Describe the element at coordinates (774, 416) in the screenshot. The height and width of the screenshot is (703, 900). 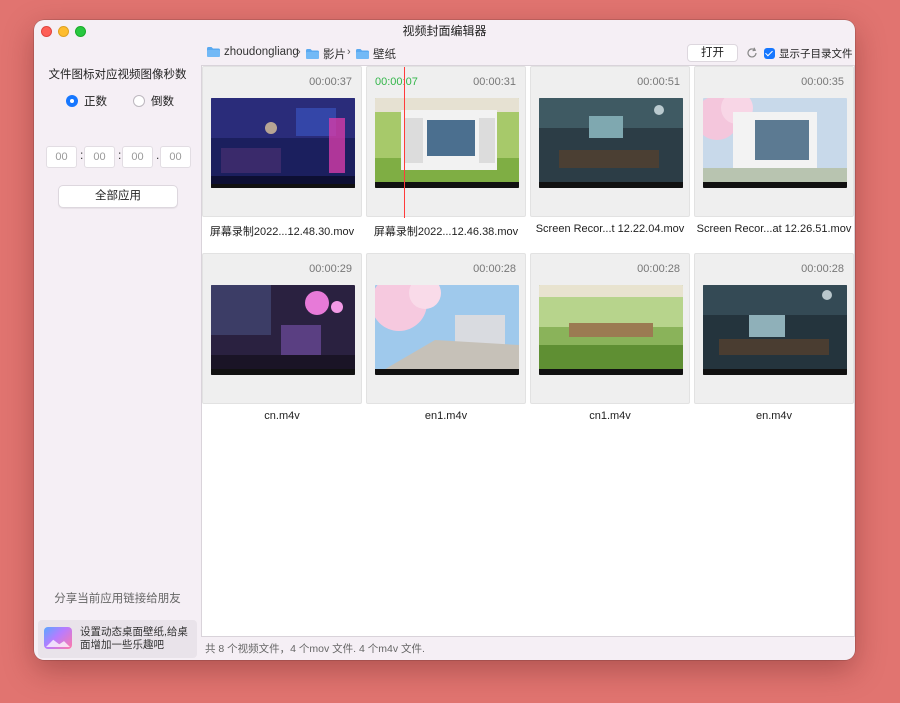
I see `file-name: en.m4v` at that location.